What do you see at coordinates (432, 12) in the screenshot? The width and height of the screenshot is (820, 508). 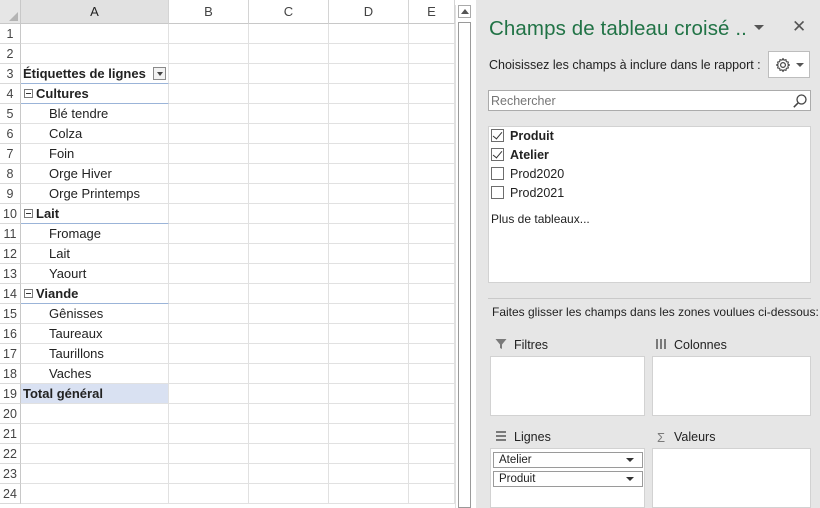 I see `column-header-e: E` at bounding box center [432, 12].